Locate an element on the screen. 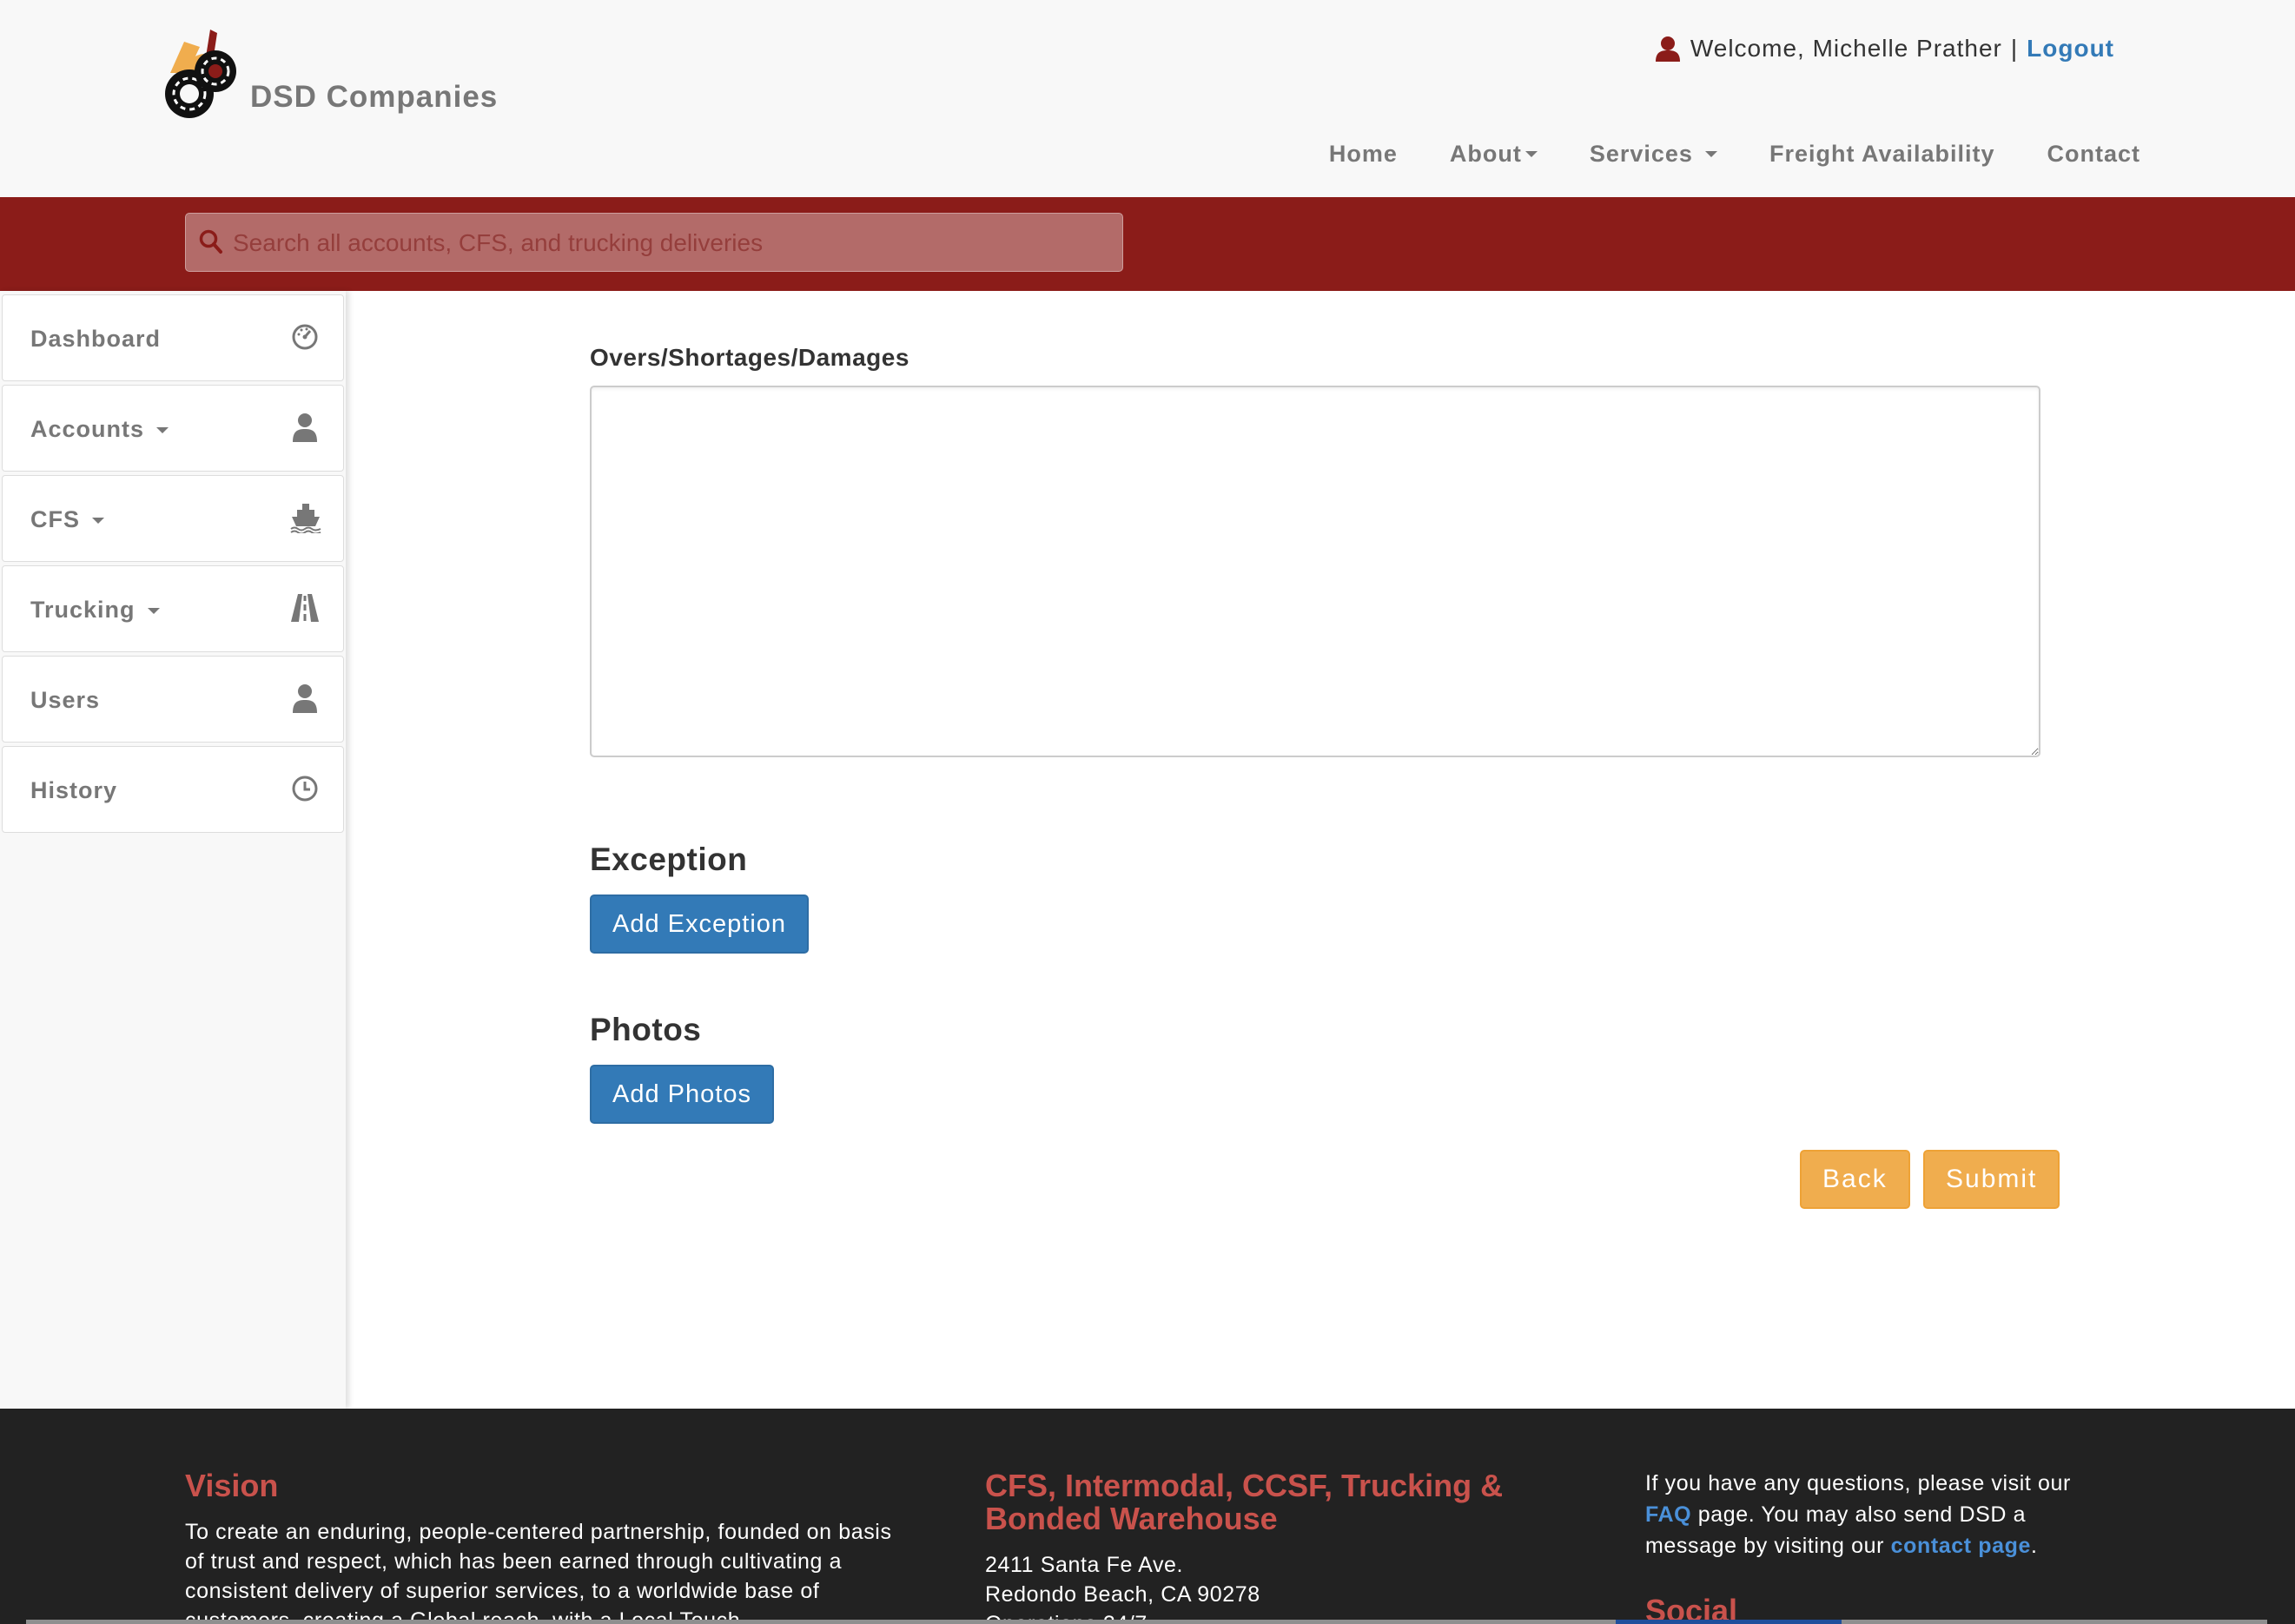 Image resolution: width=2295 pixels, height=1624 pixels. logout-link: Logout is located at coordinates (2070, 49).